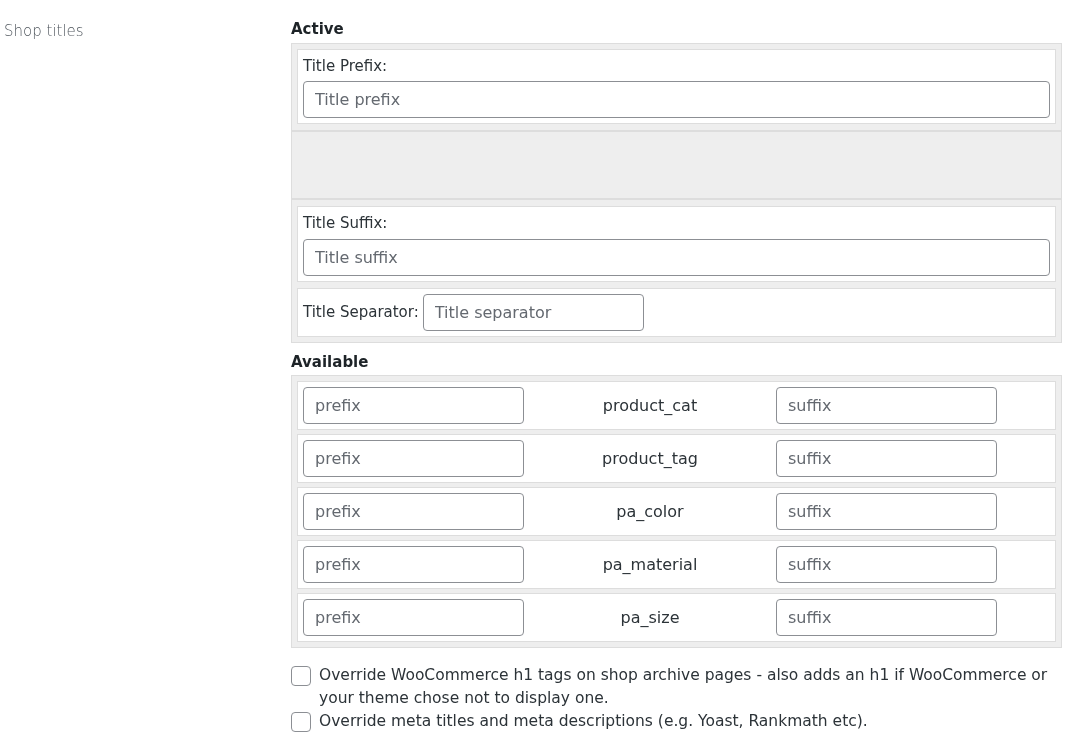 This screenshot has width=1082, height=755. Describe the element at coordinates (533, 312) in the screenshot. I see `text-field: Title separator` at that location.